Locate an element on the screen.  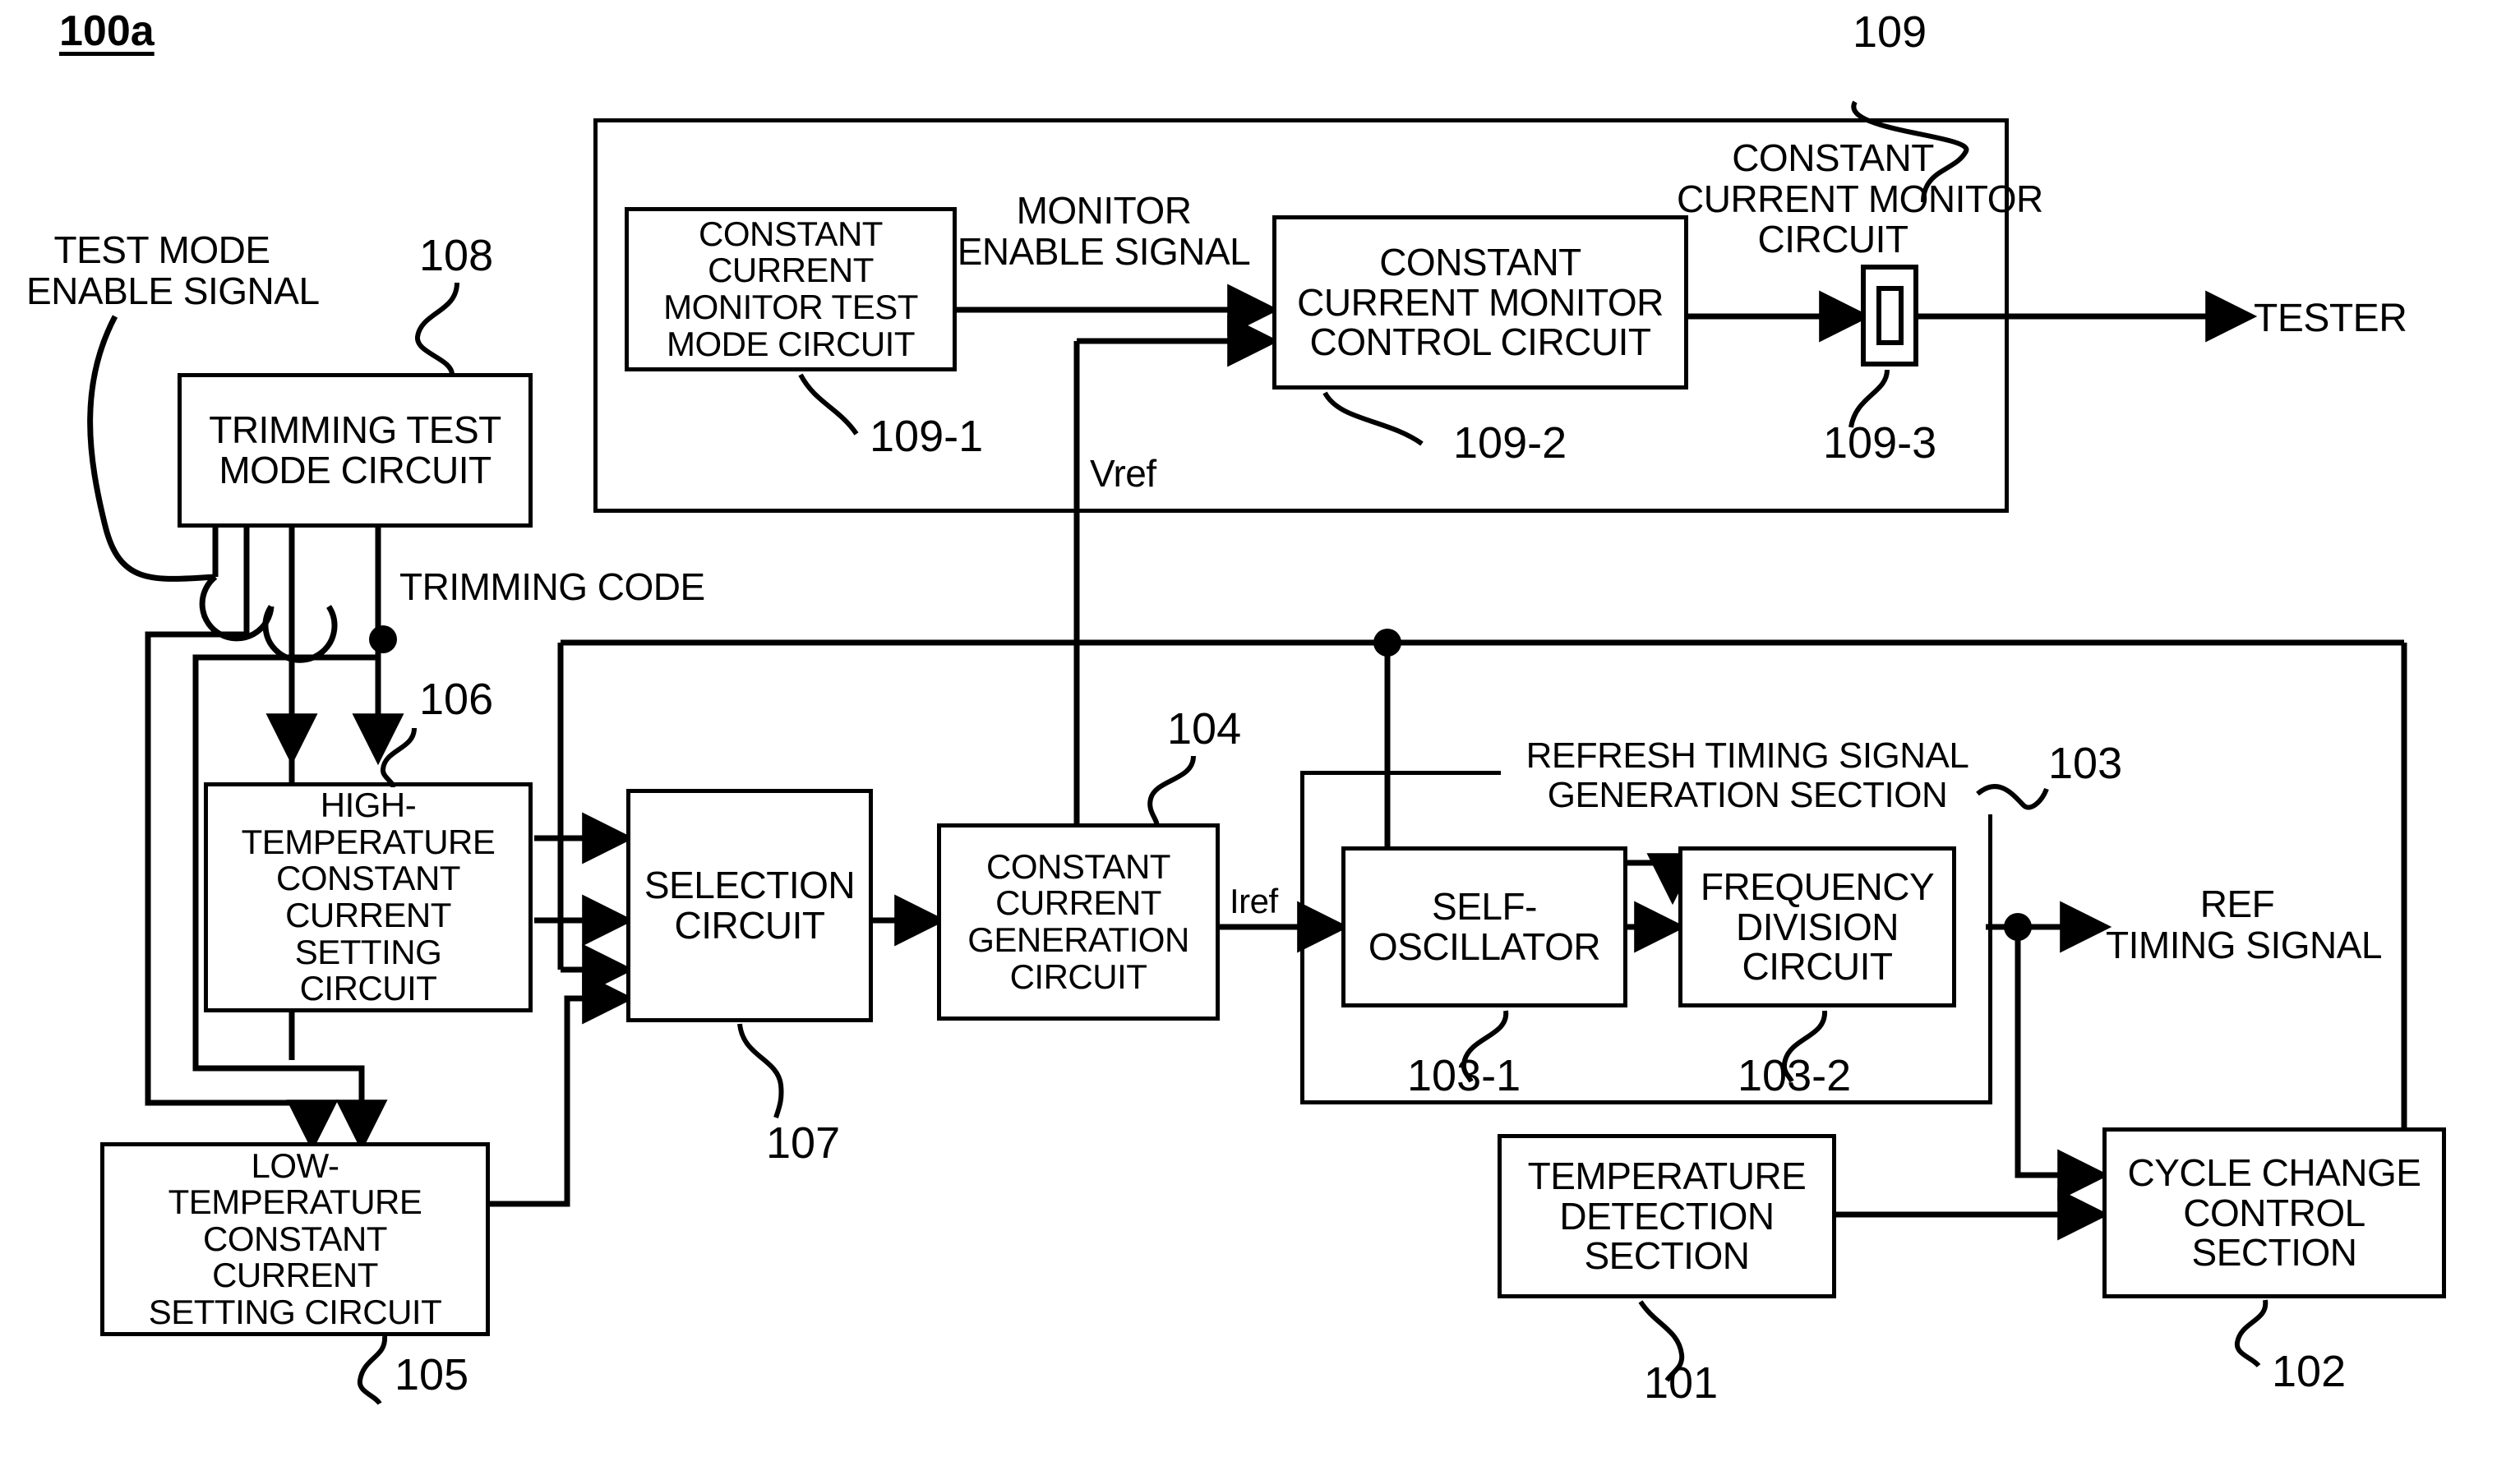
refnum-103-2: 103-2 is located at coordinates (1795, 1075).